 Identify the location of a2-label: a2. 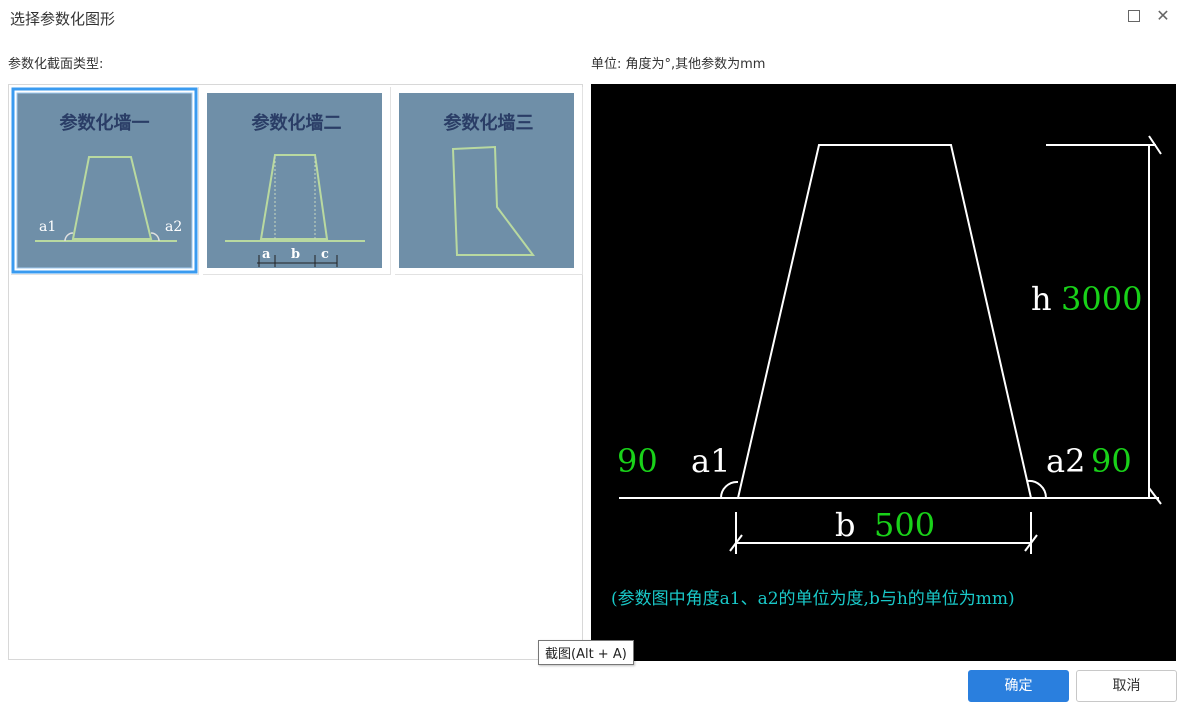
(1065, 461).